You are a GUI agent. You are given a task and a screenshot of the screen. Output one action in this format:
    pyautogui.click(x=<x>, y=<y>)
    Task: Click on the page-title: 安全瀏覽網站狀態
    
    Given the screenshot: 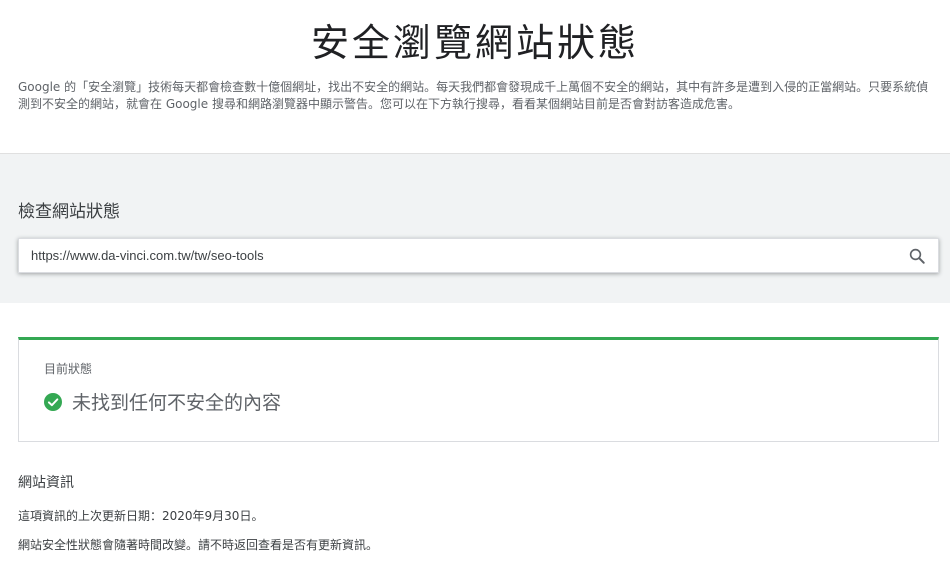 What is the action you would take?
    pyautogui.click(x=474, y=43)
    